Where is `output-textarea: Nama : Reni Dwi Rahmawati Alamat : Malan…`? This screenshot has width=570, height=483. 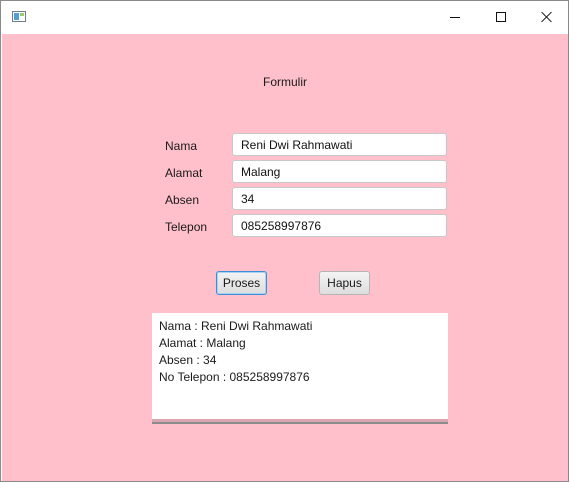 output-textarea: Nama : Reni Dwi Rahmawati Alamat : Malan… is located at coordinates (300, 366).